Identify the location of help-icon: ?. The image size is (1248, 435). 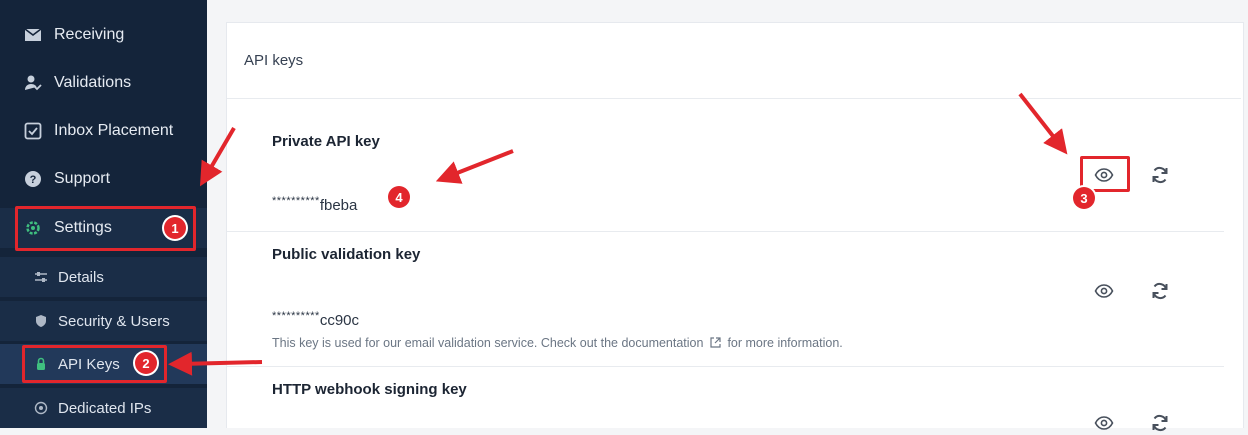
(33, 179).